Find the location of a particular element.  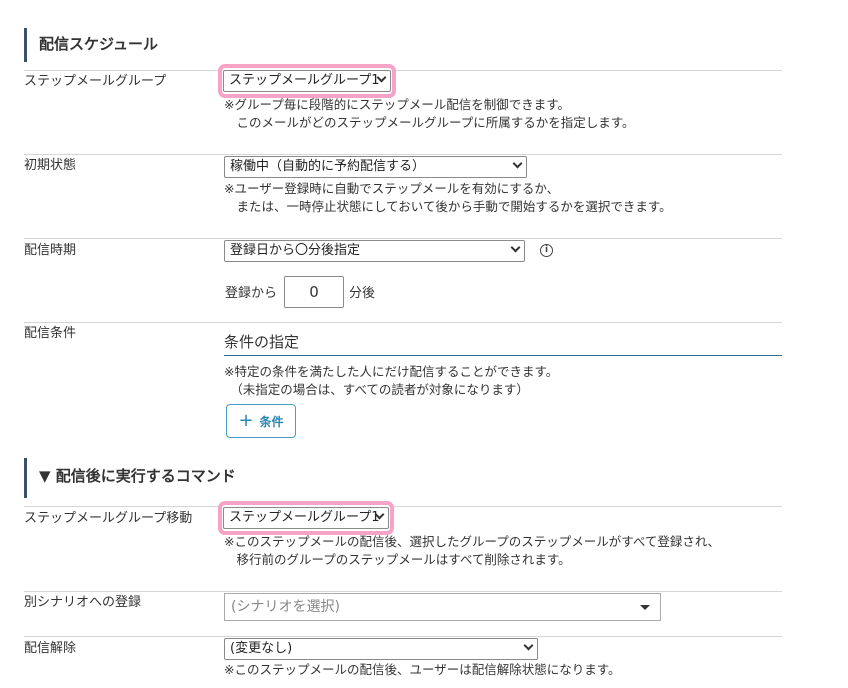

group-select-value: ステップメールグループ1 is located at coordinates (304, 80).